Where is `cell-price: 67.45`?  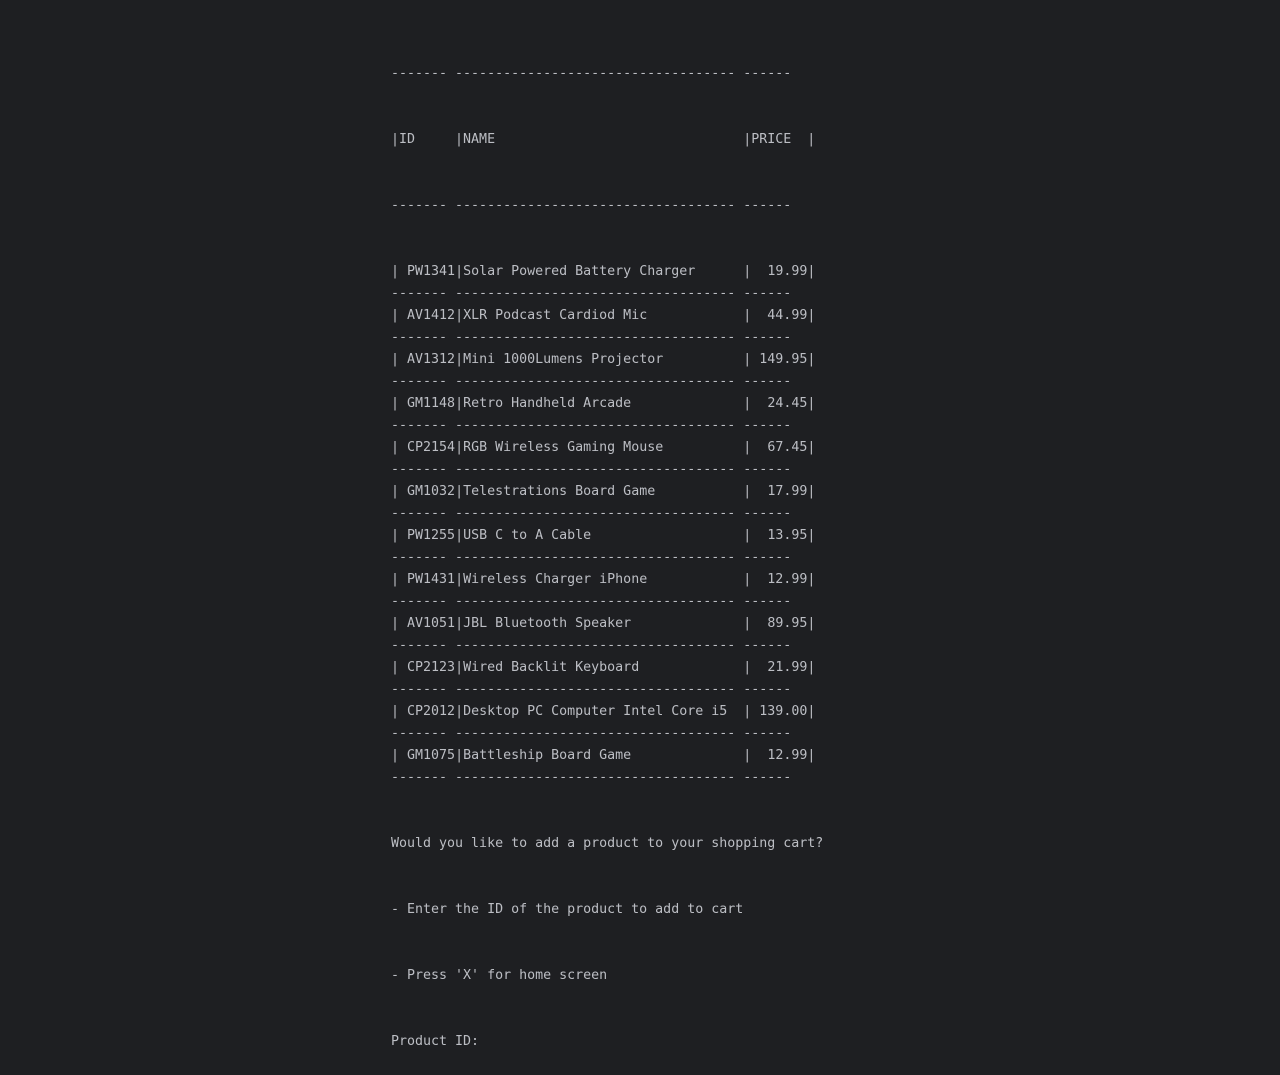 cell-price: 67.45 is located at coordinates (787, 447).